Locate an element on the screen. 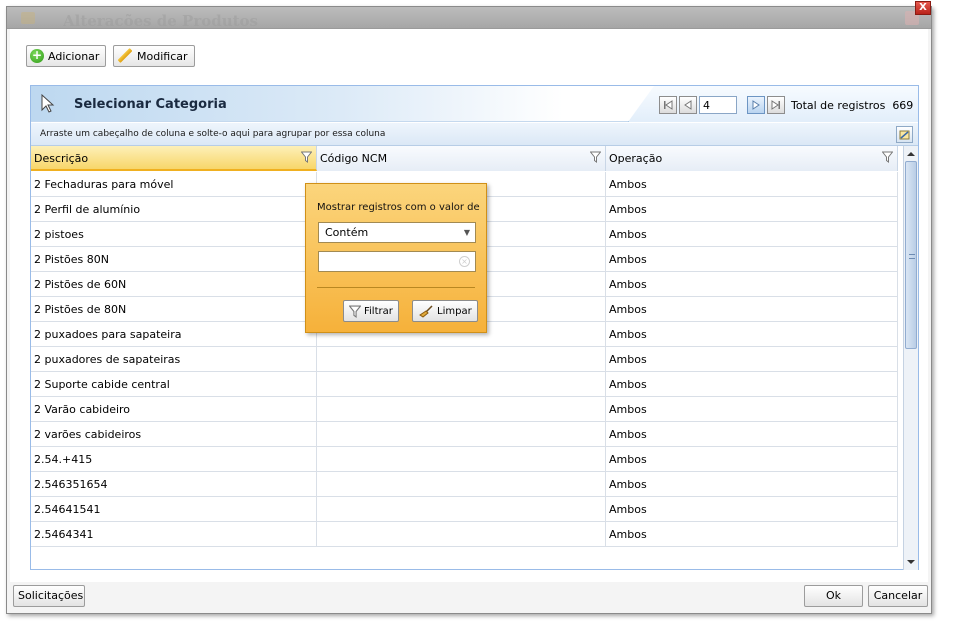  clear-button-label: Limpar is located at coordinates (454, 311).